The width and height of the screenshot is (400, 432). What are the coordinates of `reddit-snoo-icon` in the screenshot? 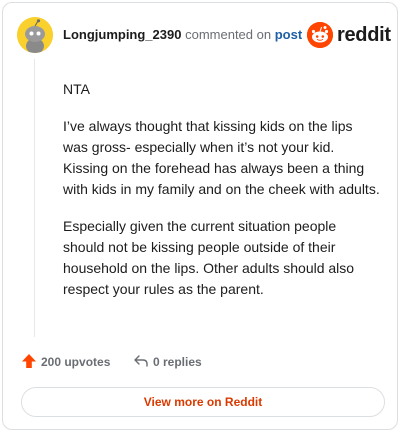 It's located at (320, 35).